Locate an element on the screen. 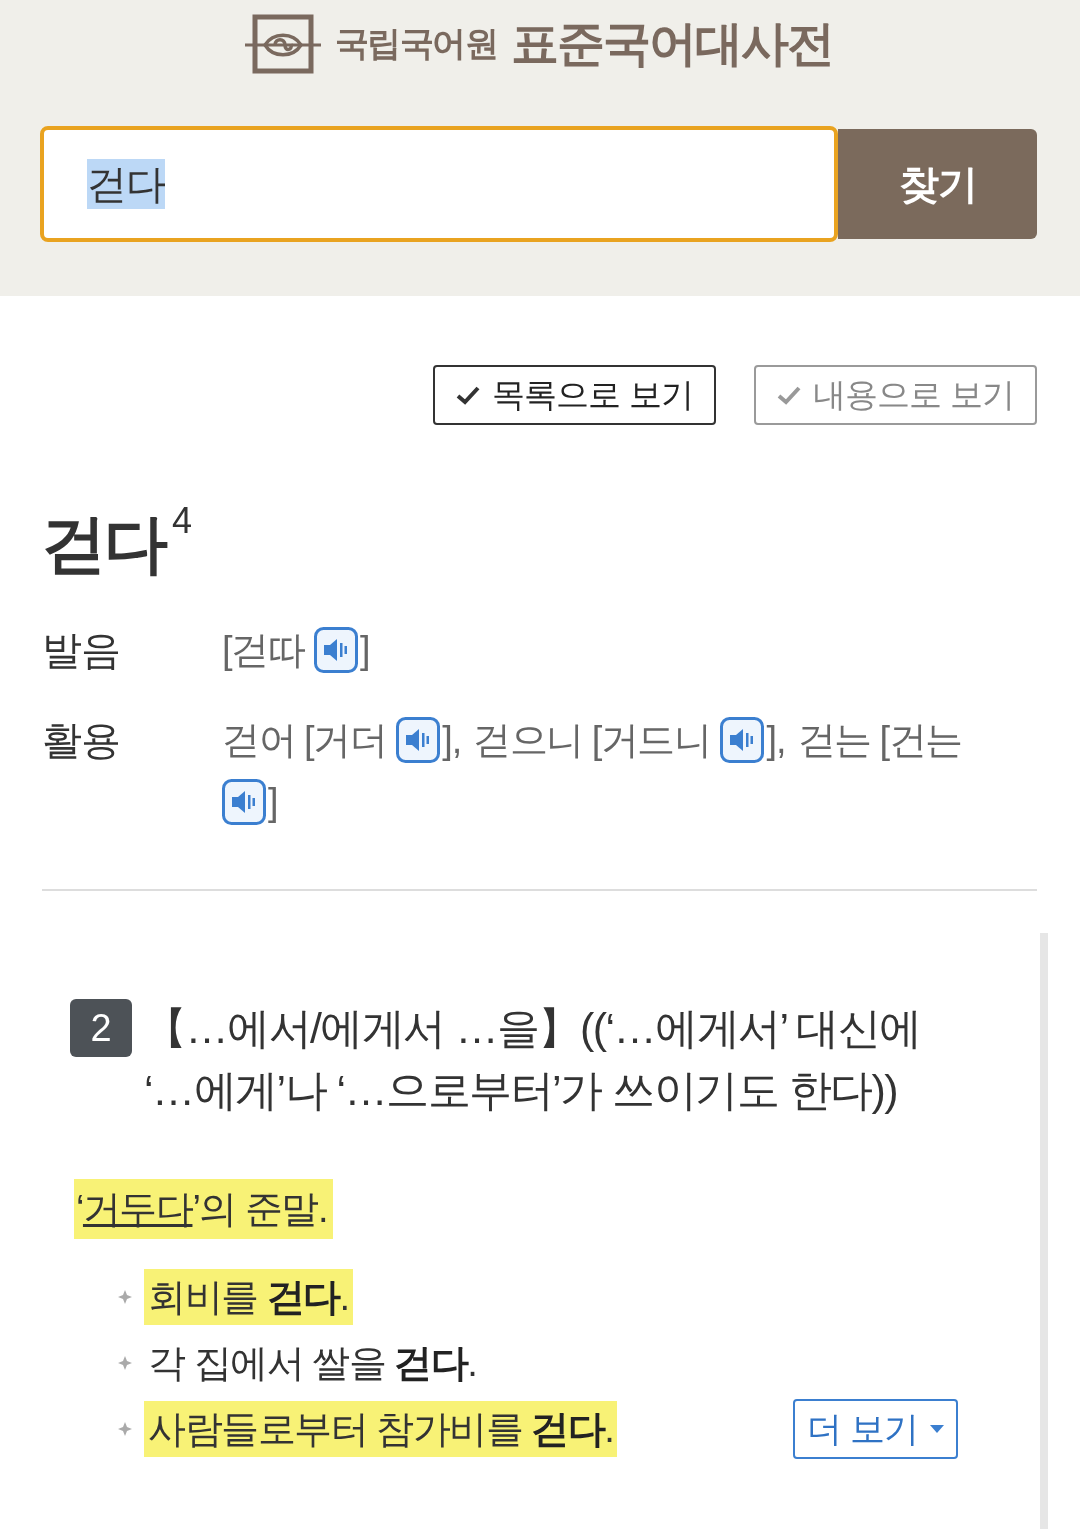 Image resolution: width=1080 pixels, height=1529 pixels. search-button: 찾기 is located at coordinates (937, 184).